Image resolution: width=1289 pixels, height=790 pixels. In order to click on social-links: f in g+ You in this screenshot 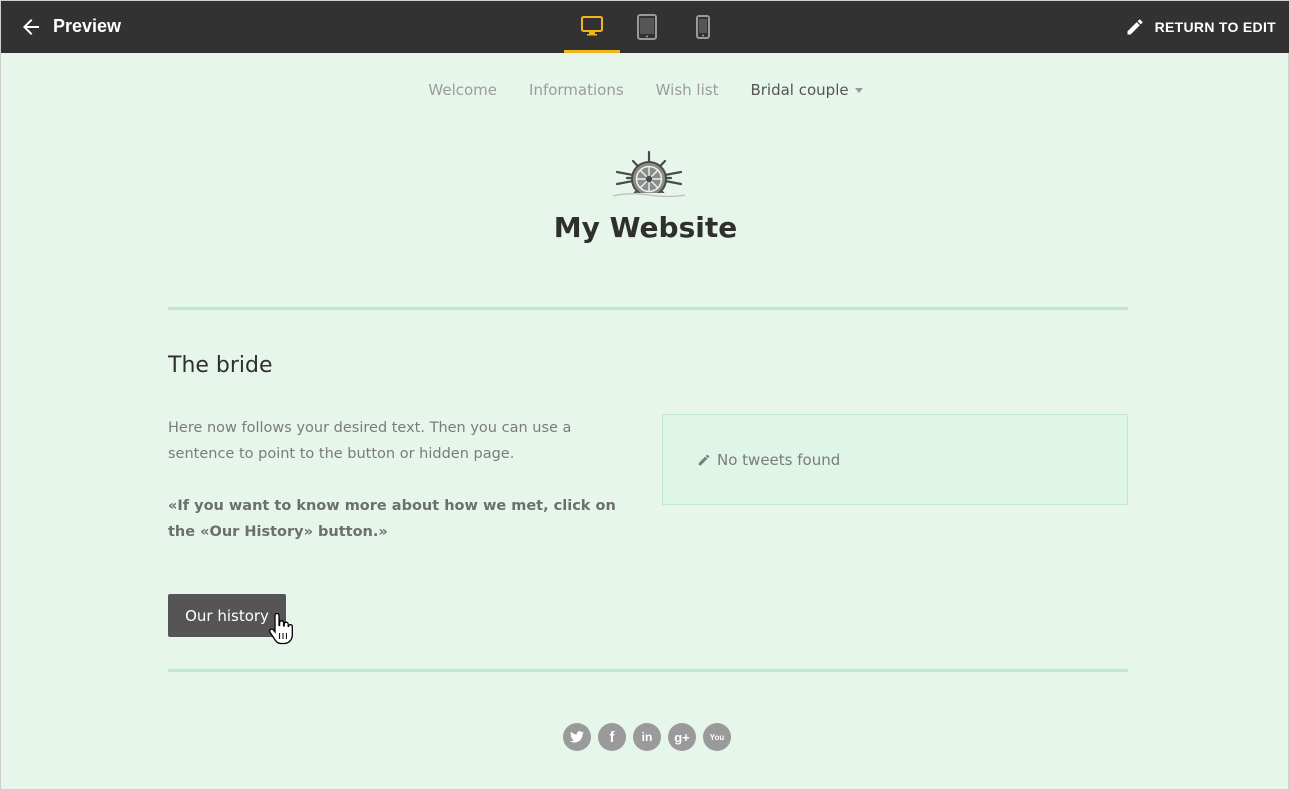, I will do `click(647, 737)`.